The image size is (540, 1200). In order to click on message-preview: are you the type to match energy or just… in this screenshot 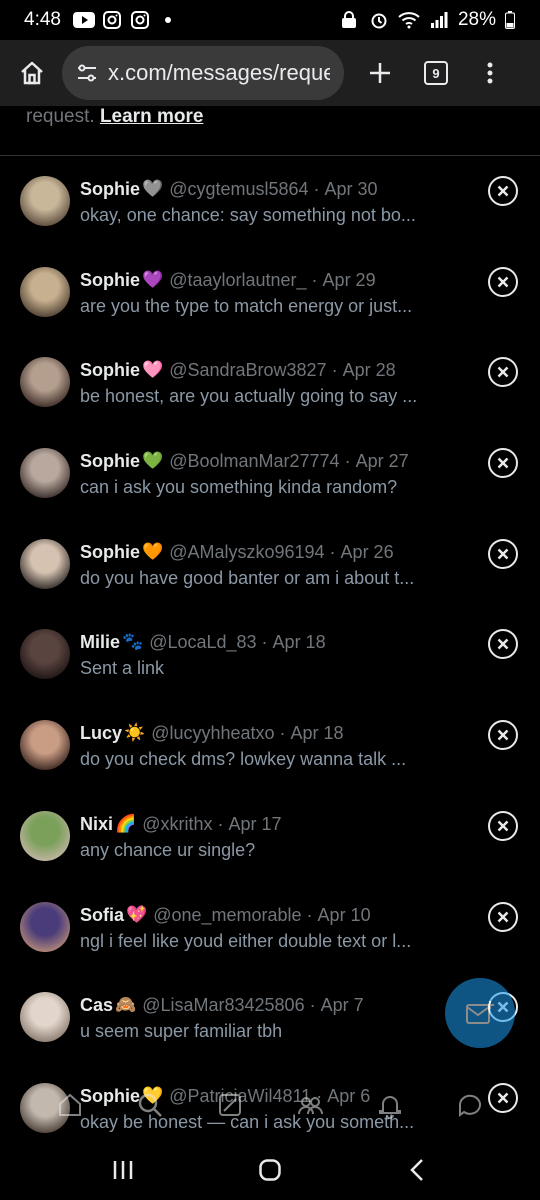, I will do `click(246, 305)`.